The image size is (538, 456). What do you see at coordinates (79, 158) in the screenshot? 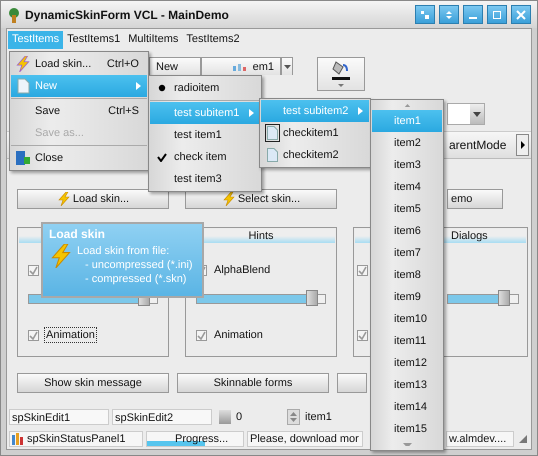
I see `menu-item: Close` at bounding box center [79, 158].